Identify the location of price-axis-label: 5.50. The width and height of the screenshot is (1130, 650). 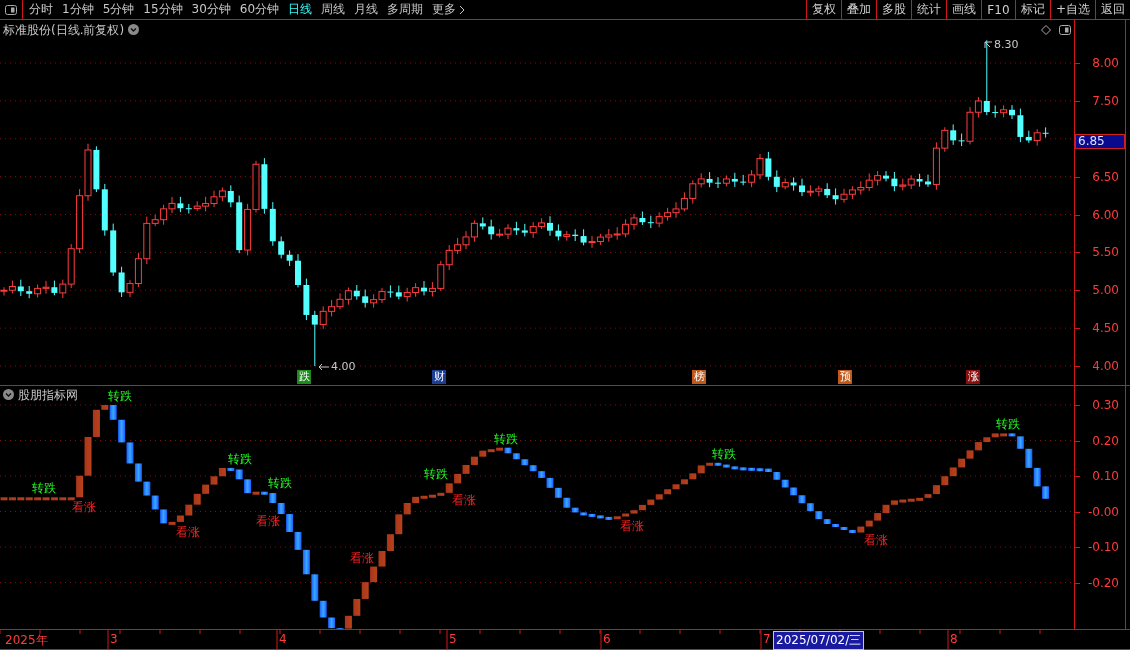
(1105, 252).